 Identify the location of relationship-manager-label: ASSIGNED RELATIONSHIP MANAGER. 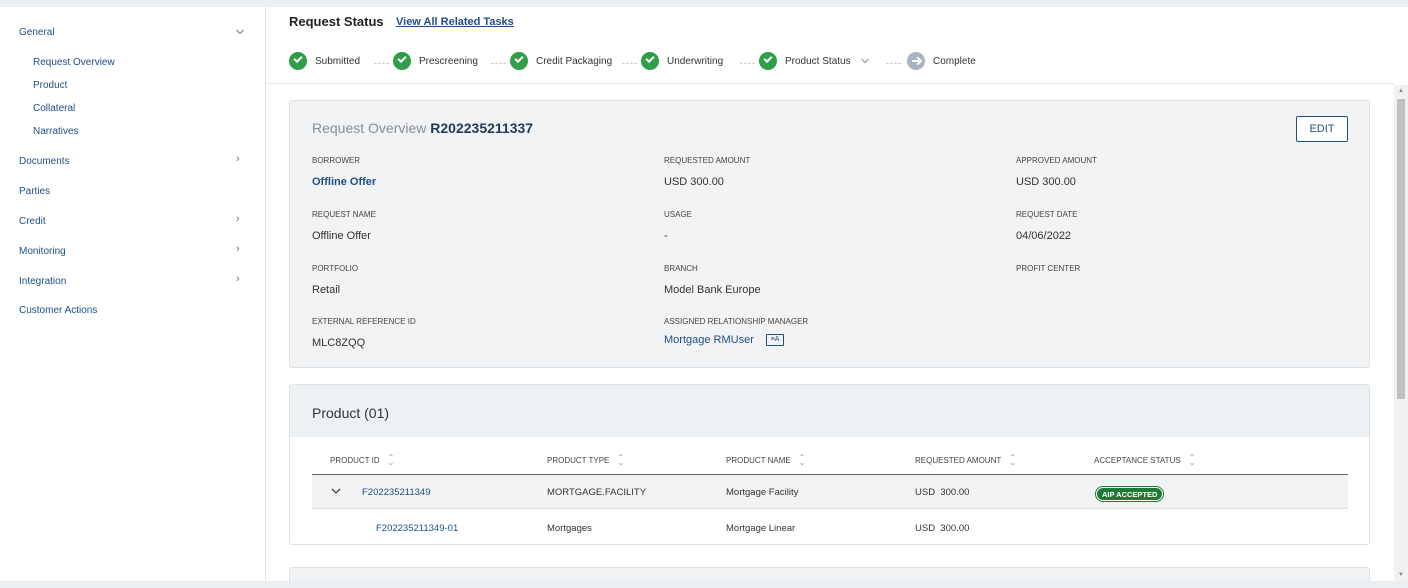
(736, 321).